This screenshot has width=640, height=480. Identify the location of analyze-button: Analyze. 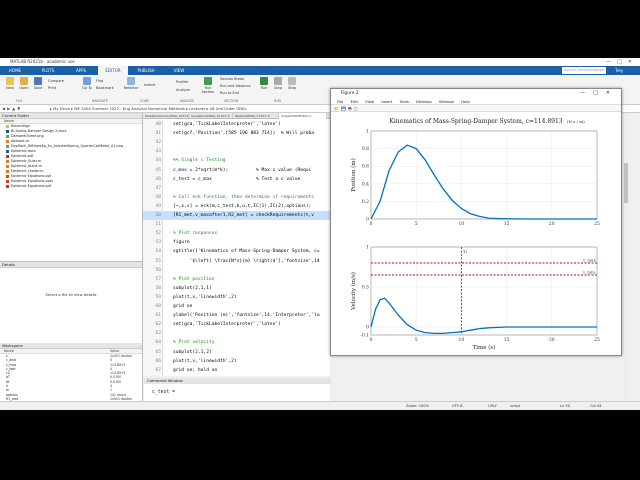
(187, 90).